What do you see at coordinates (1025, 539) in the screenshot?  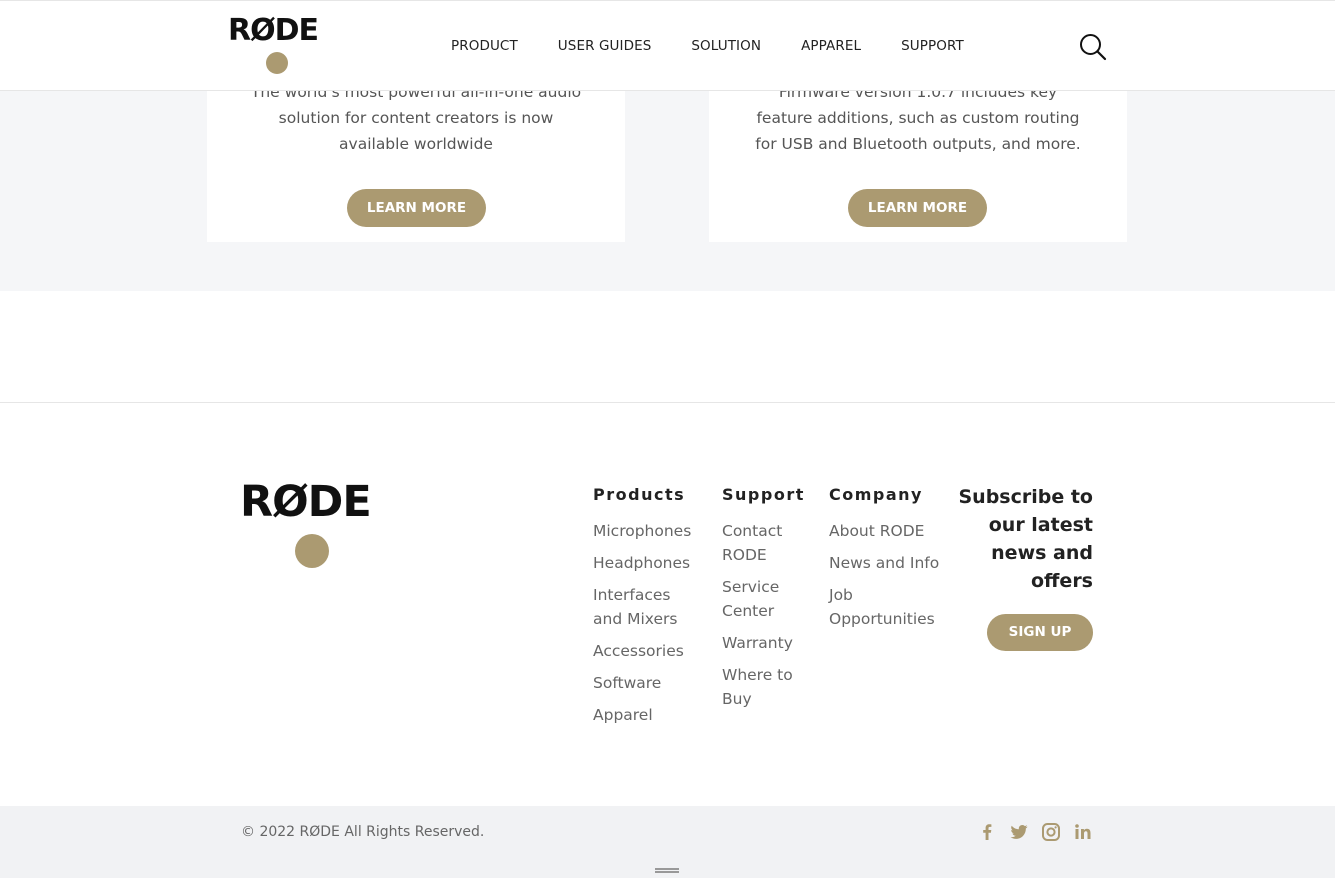 I see `subscribe-heading: Subscribe to our latest news and offers` at bounding box center [1025, 539].